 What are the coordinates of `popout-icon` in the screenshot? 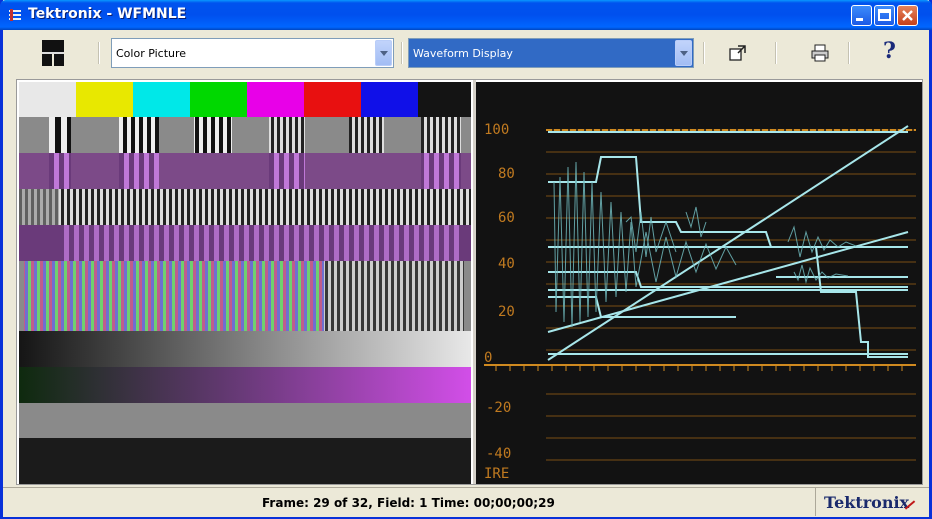 It's located at (738, 53).